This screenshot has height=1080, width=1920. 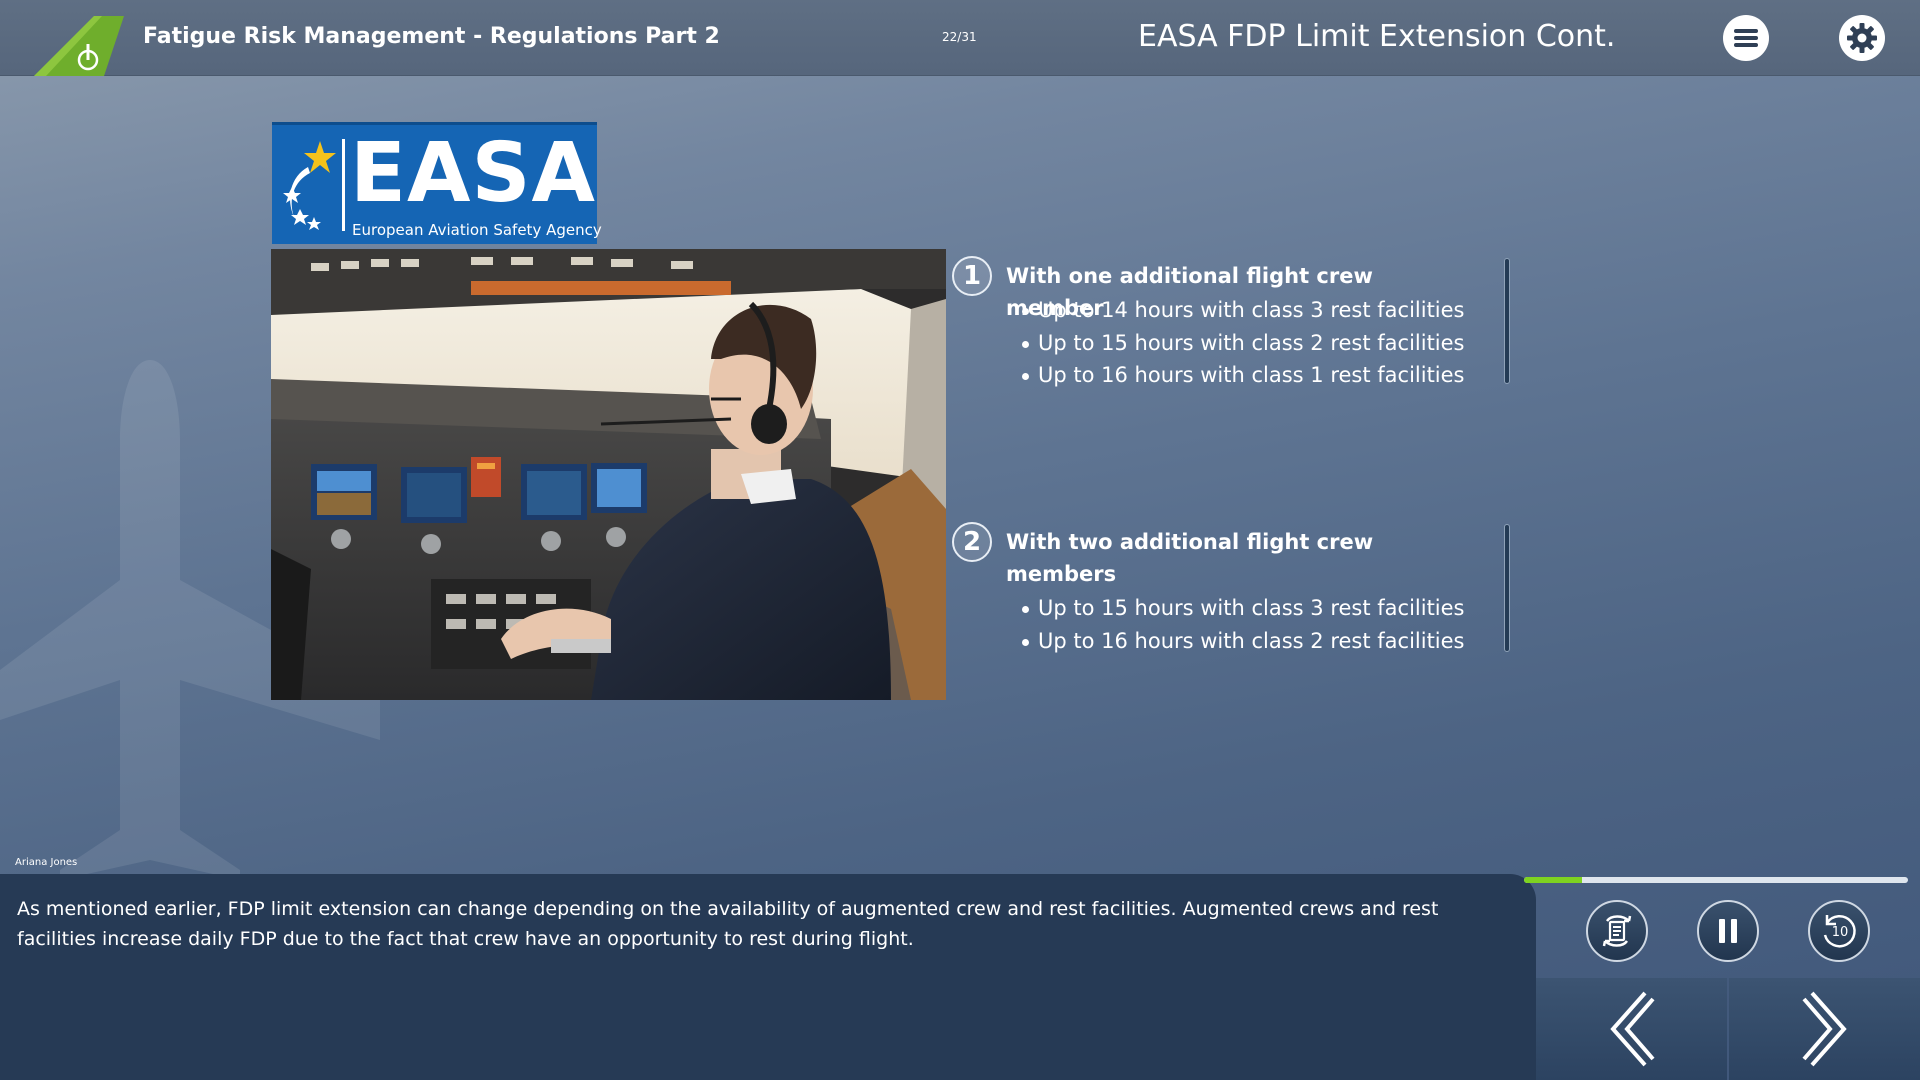 I want to click on transcript-document-icon, so click(x=1617, y=931).